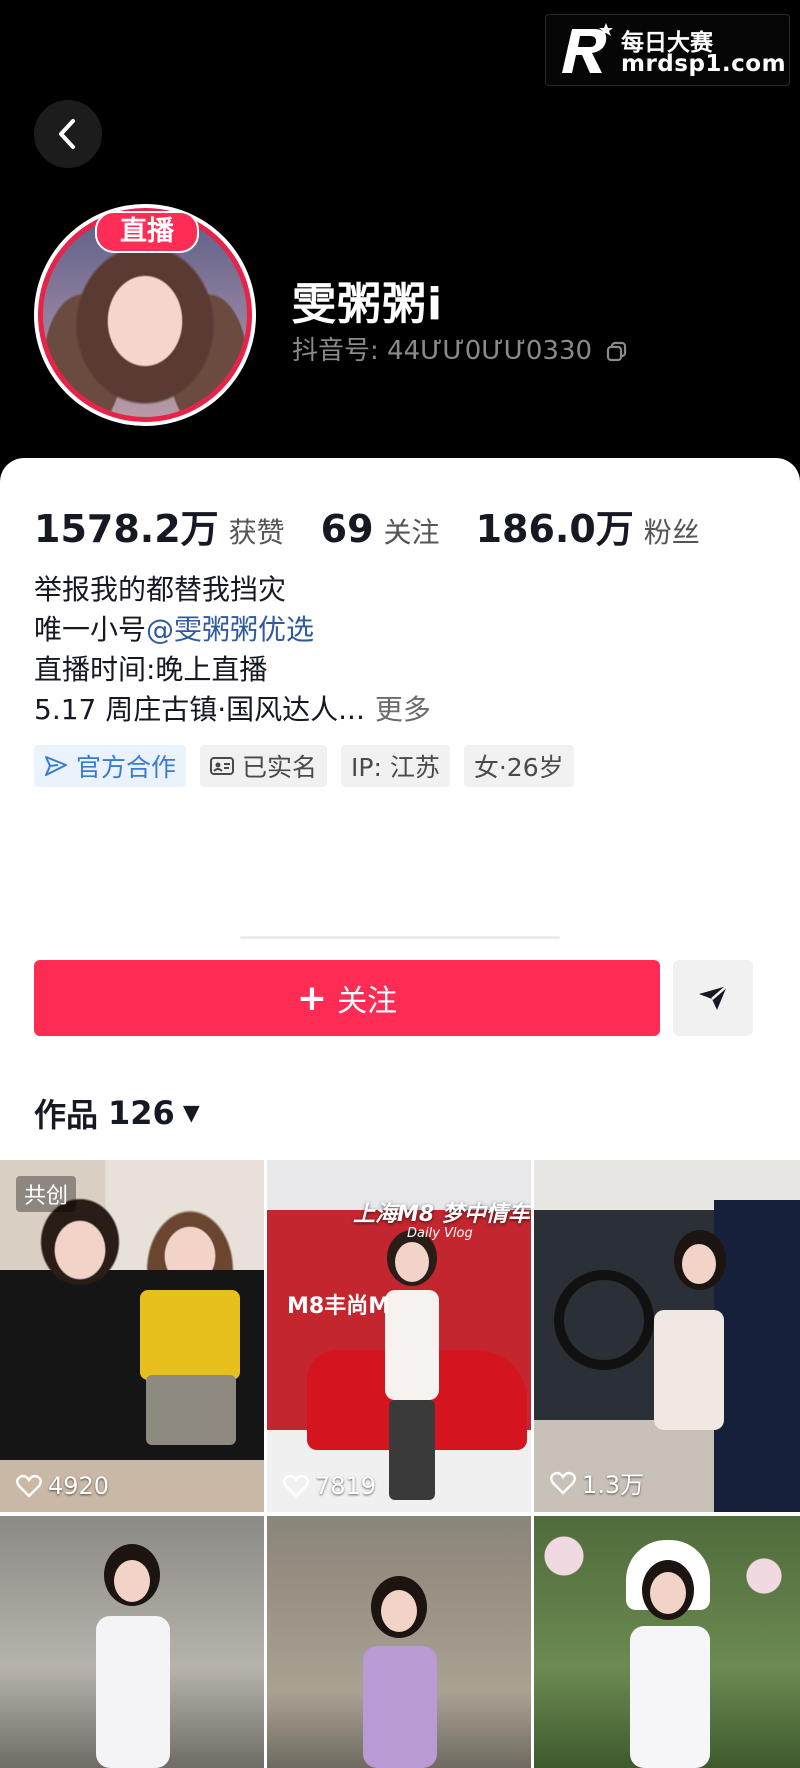  I want to click on mention-link: @雯粥粥优选, so click(230, 629).